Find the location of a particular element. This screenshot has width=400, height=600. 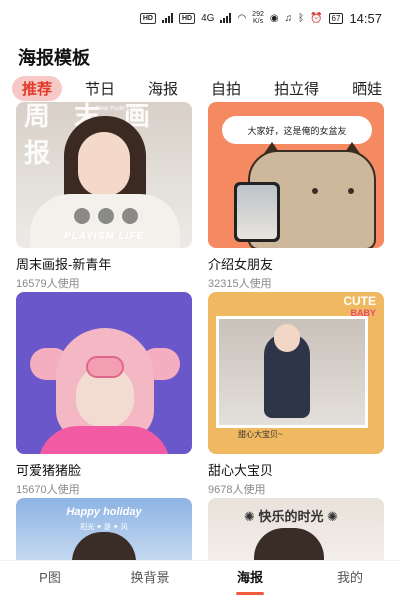

nav-change-background: 换背景 is located at coordinates (150, 580).